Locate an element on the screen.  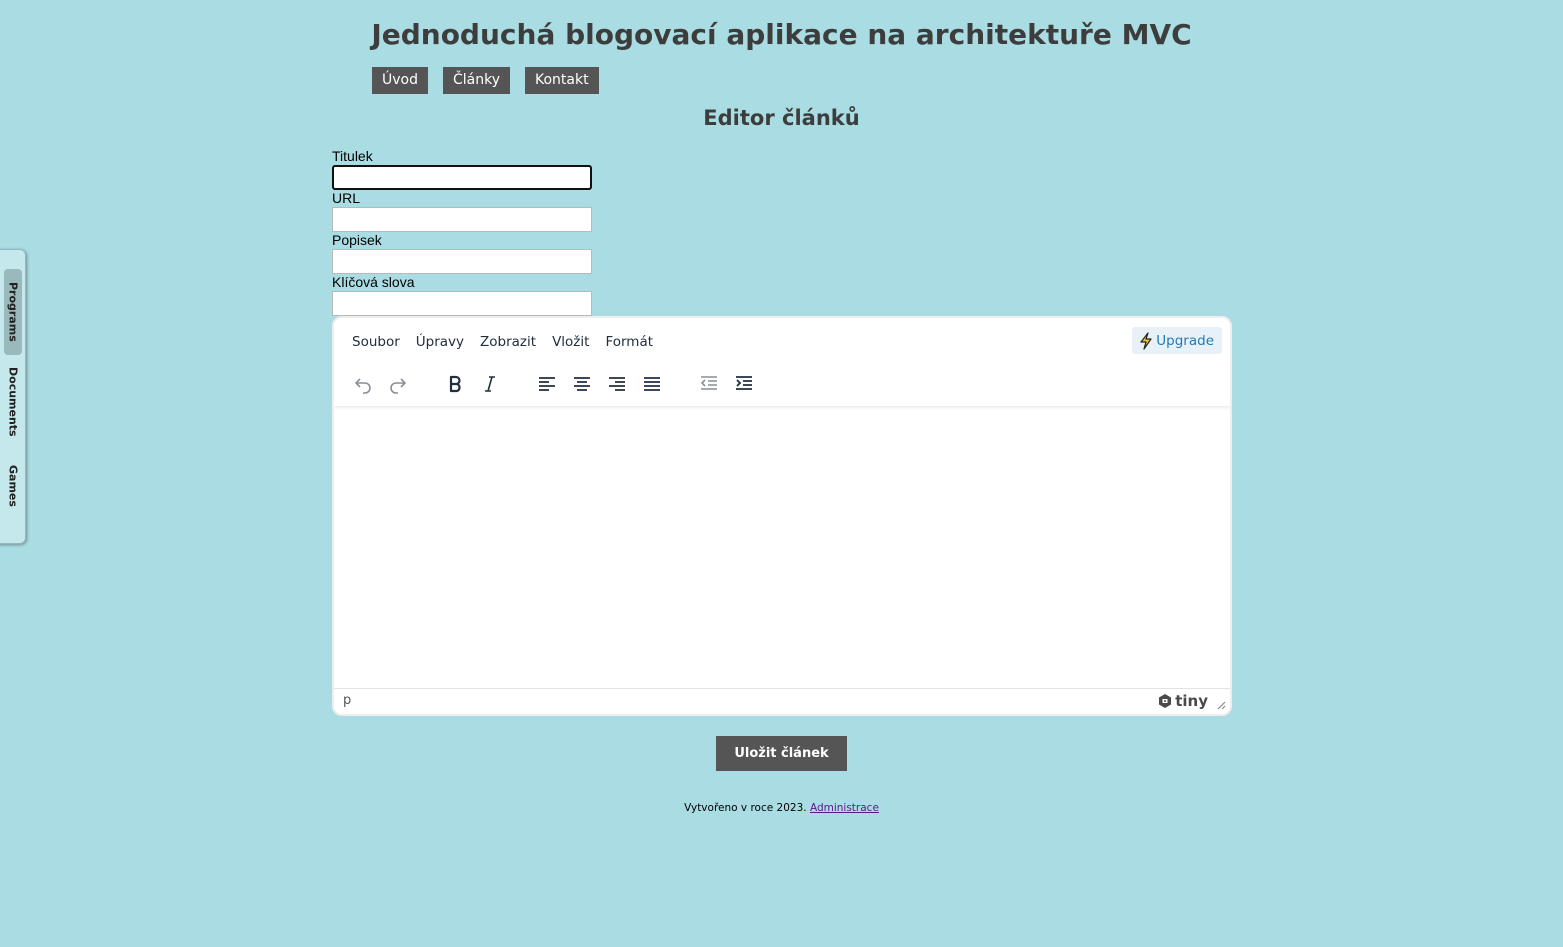
tiny-brand-label: tiny is located at coordinates (1191, 701).